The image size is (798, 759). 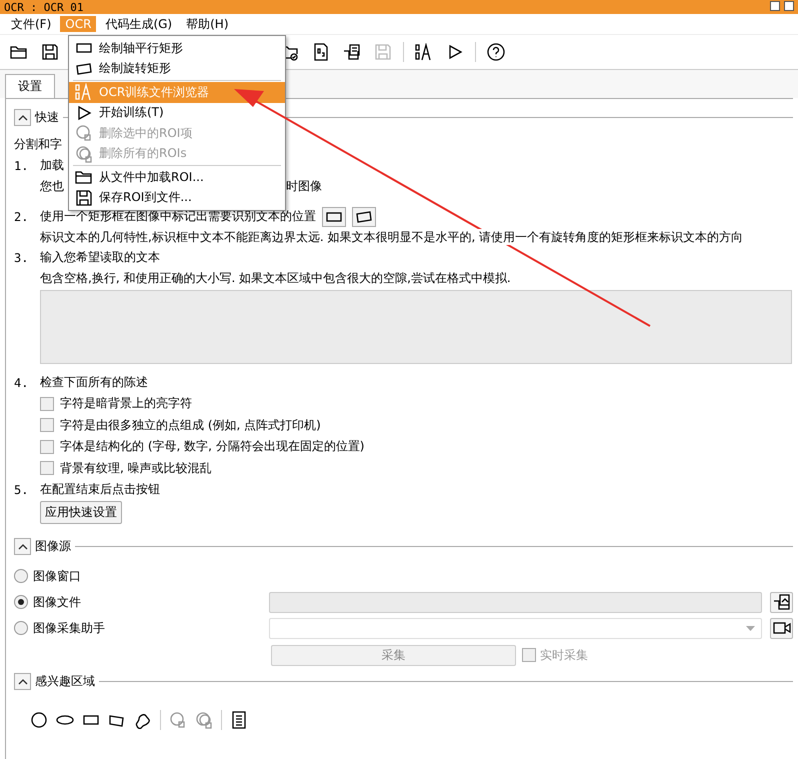 What do you see at coordinates (789, 6) in the screenshot?
I see `close-button` at bounding box center [789, 6].